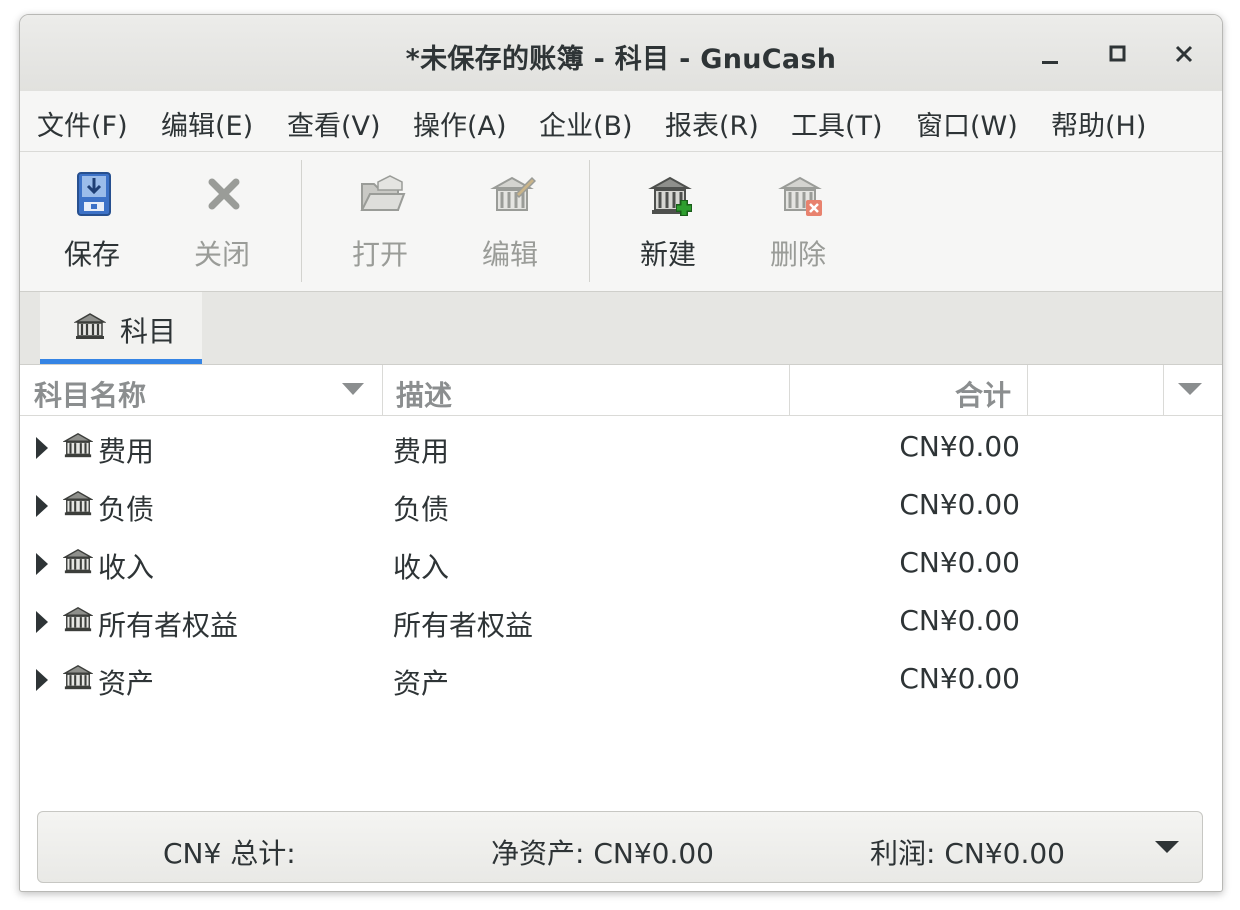 This screenshot has width=1240, height=910. I want to click on title-bar: *未保存的账簿 - 科目 - GnuCash, so click(621, 53).